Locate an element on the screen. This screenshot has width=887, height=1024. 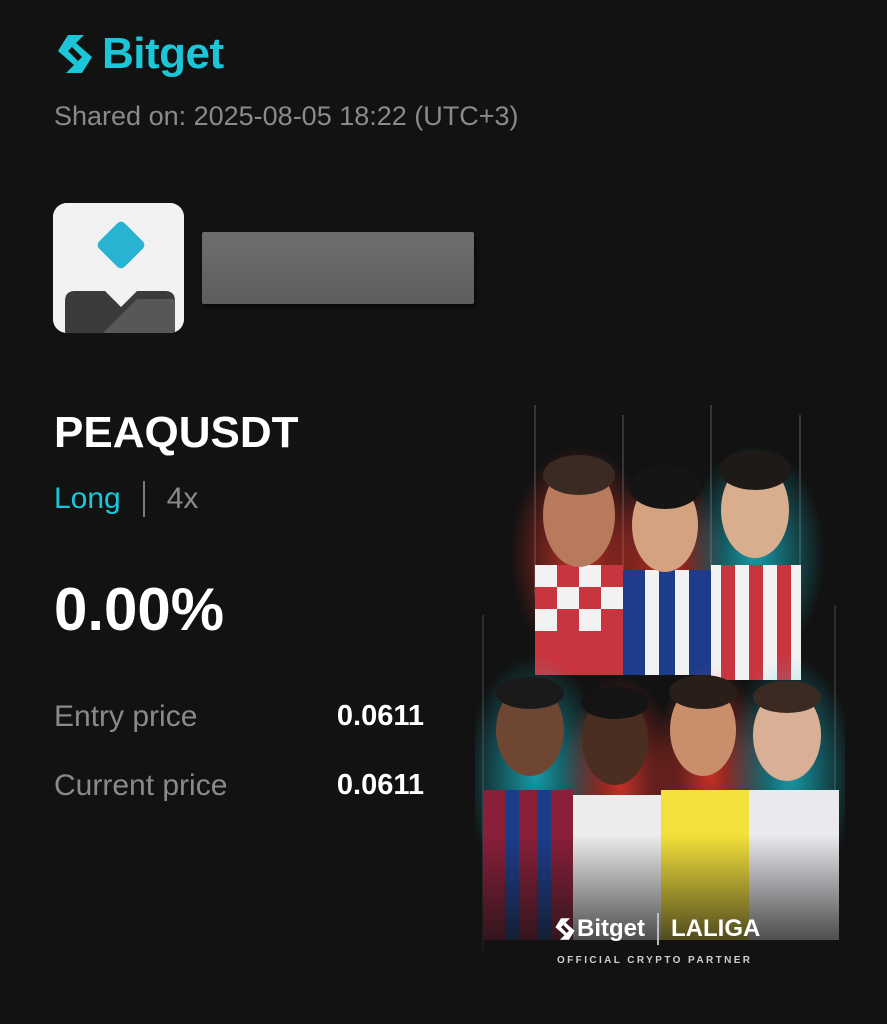
brand-header: Bitget is located at coordinates (139, 54).